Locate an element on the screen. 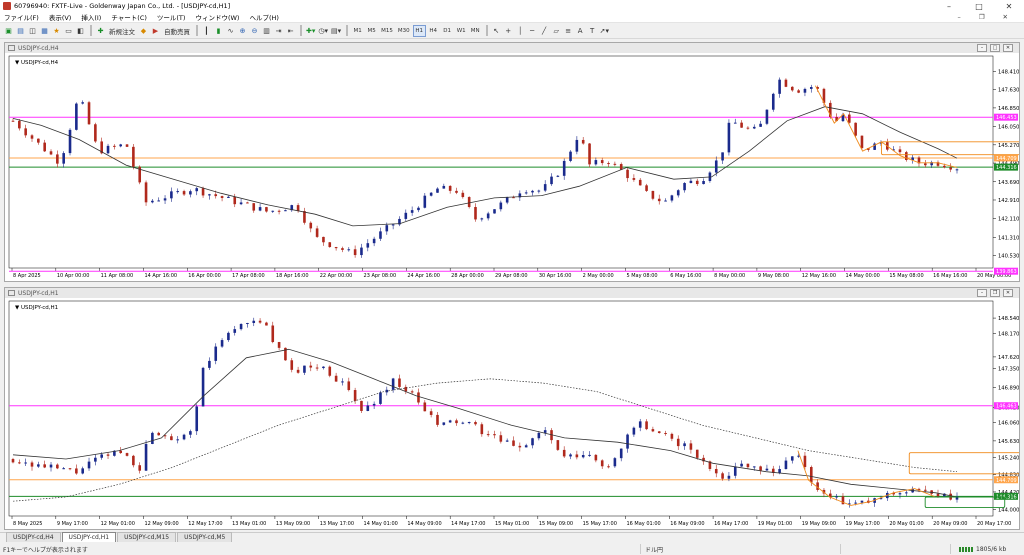 The image size is (1024, 555). text-tool-icon: A is located at coordinates (580, 31).